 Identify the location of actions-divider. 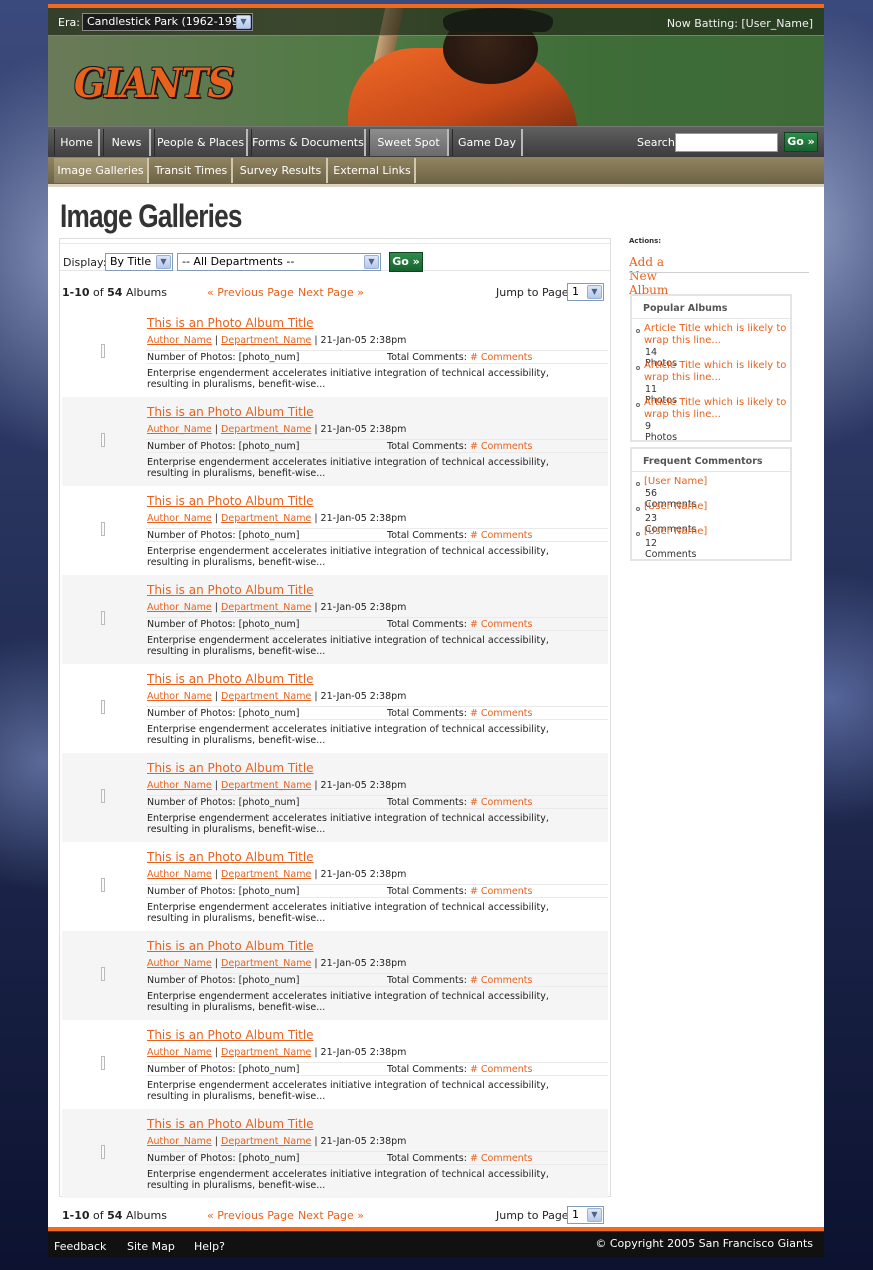
(719, 272).